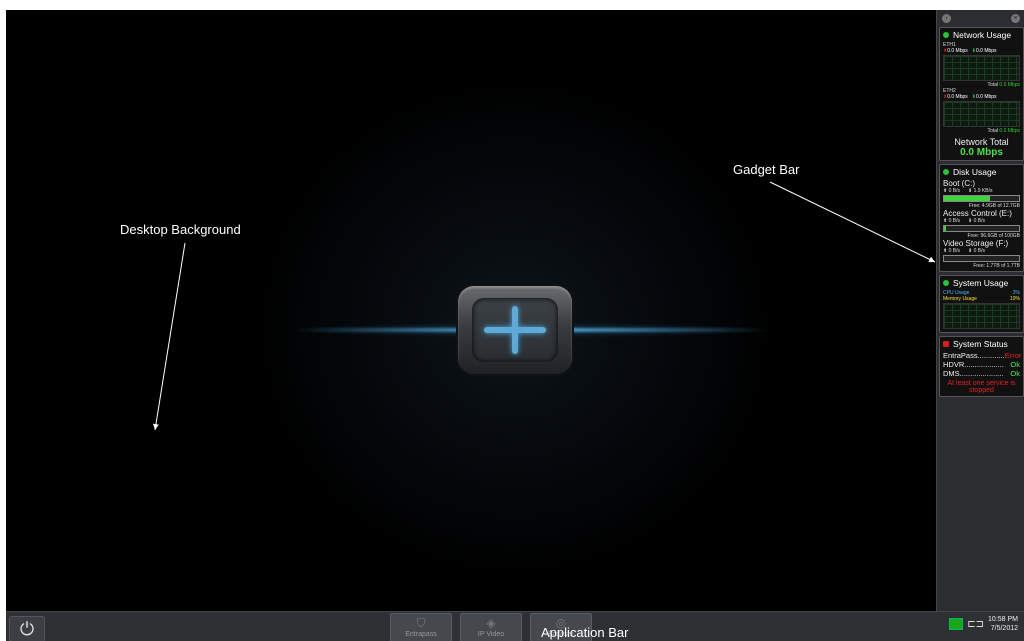 The image size is (1024, 641). I want to click on drive-free: Free: 1.7TB of 1.7TB, so click(996, 266).